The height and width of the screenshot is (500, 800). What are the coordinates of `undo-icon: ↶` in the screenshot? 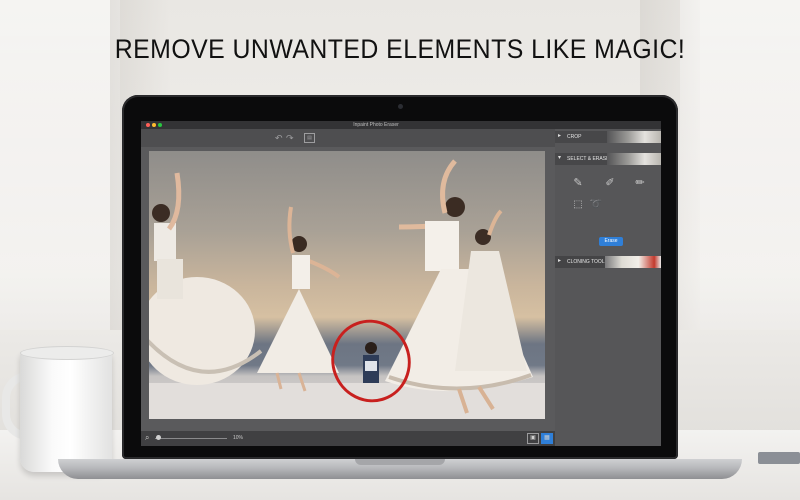 It's located at (279, 138).